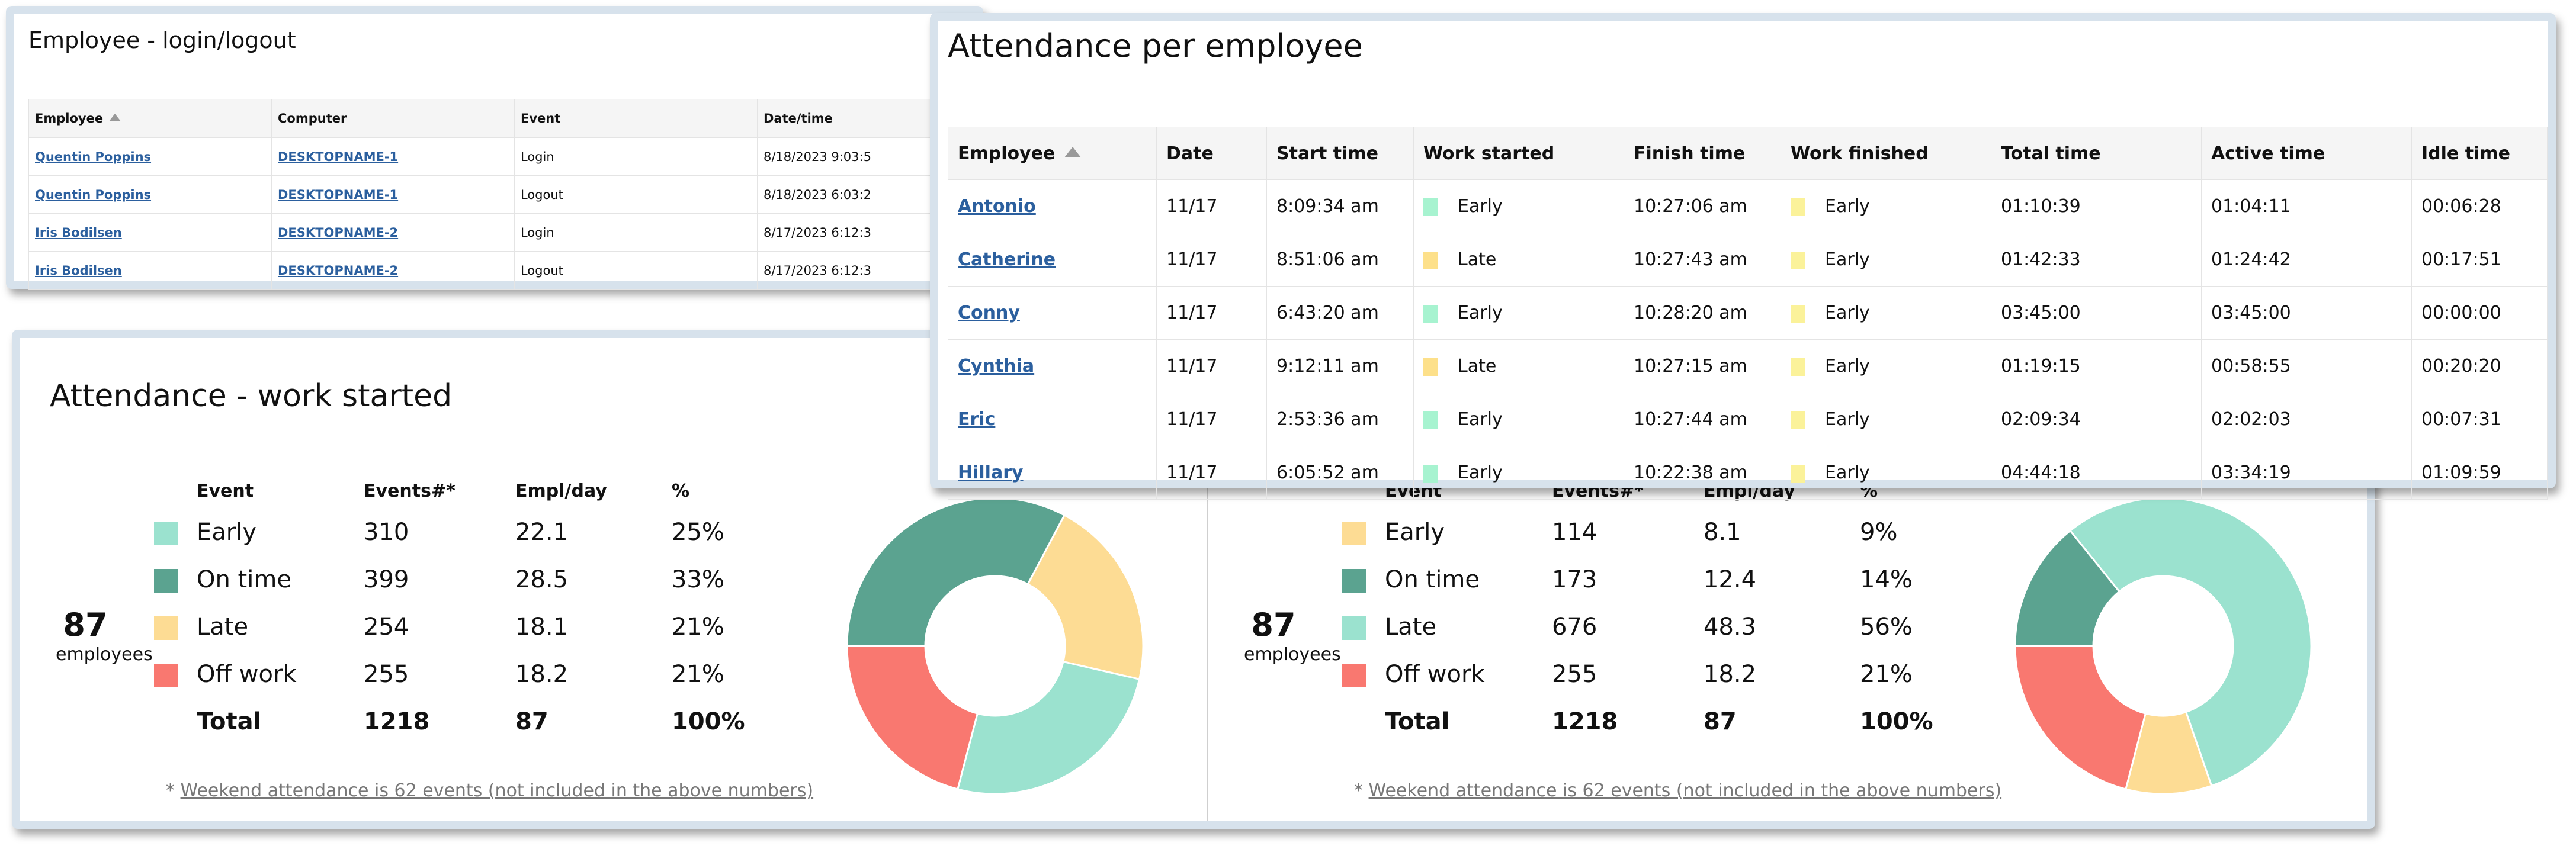  Describe the element at coordinates (1730, 627) in the screenshot. I see `cell-employees-per-day: 48.3` at that location.